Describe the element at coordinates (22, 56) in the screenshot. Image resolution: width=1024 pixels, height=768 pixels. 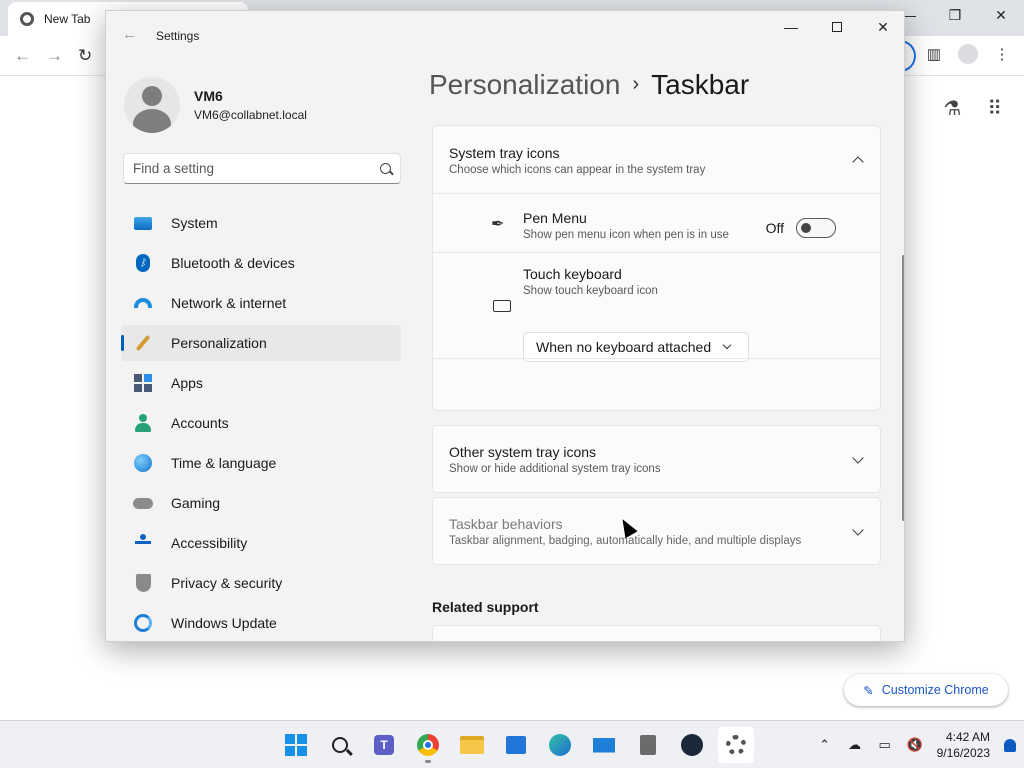
I see `chrome-back-icon: ←` at that location.